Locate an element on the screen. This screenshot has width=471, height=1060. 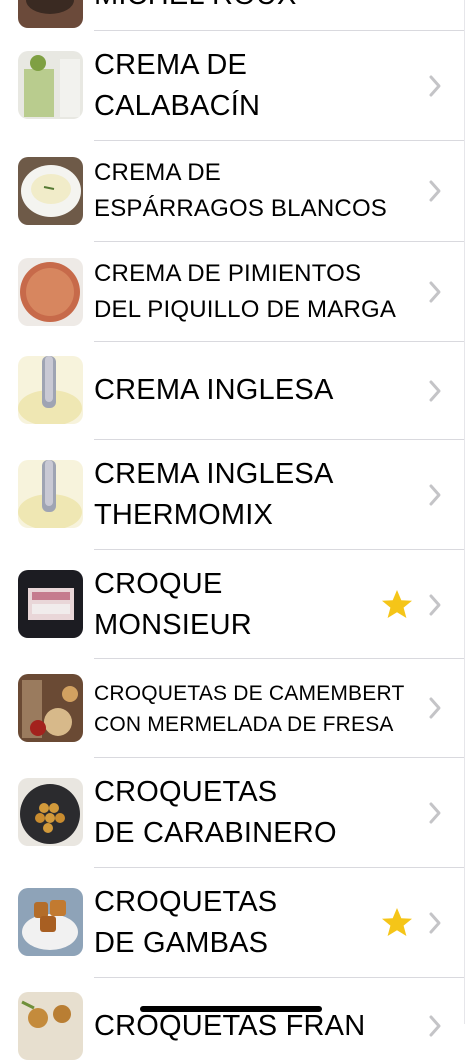
croquettes-jam-icon is located at coordinates (50, 708).